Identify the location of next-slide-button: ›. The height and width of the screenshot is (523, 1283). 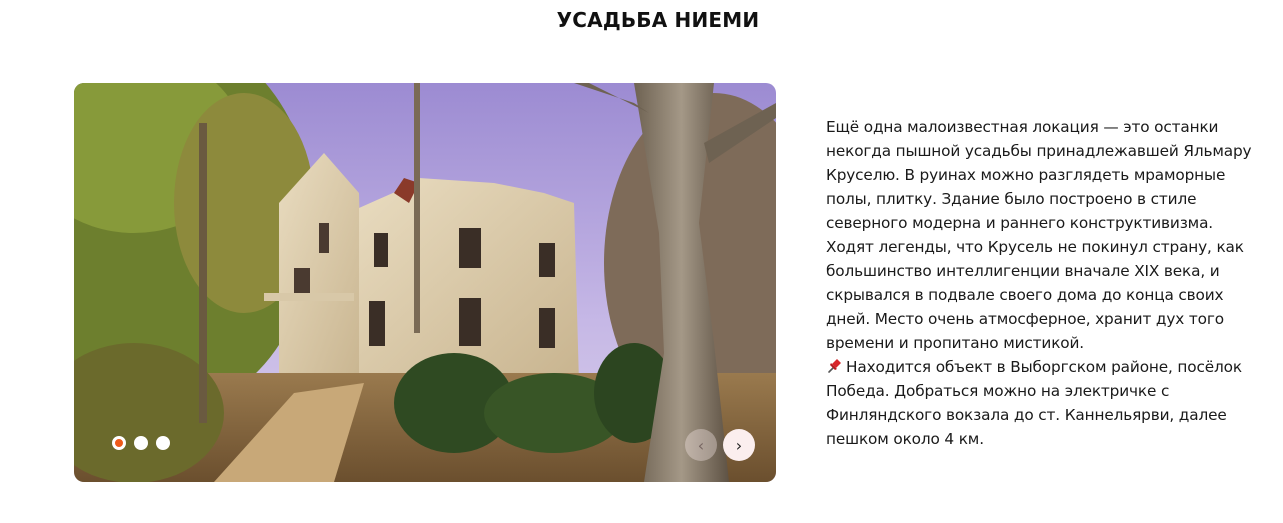
(739, 445).